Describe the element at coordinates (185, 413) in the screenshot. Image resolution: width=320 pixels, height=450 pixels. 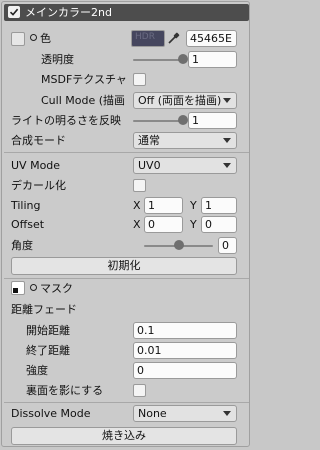
I see `dissolve-dropdown: None` at that location.